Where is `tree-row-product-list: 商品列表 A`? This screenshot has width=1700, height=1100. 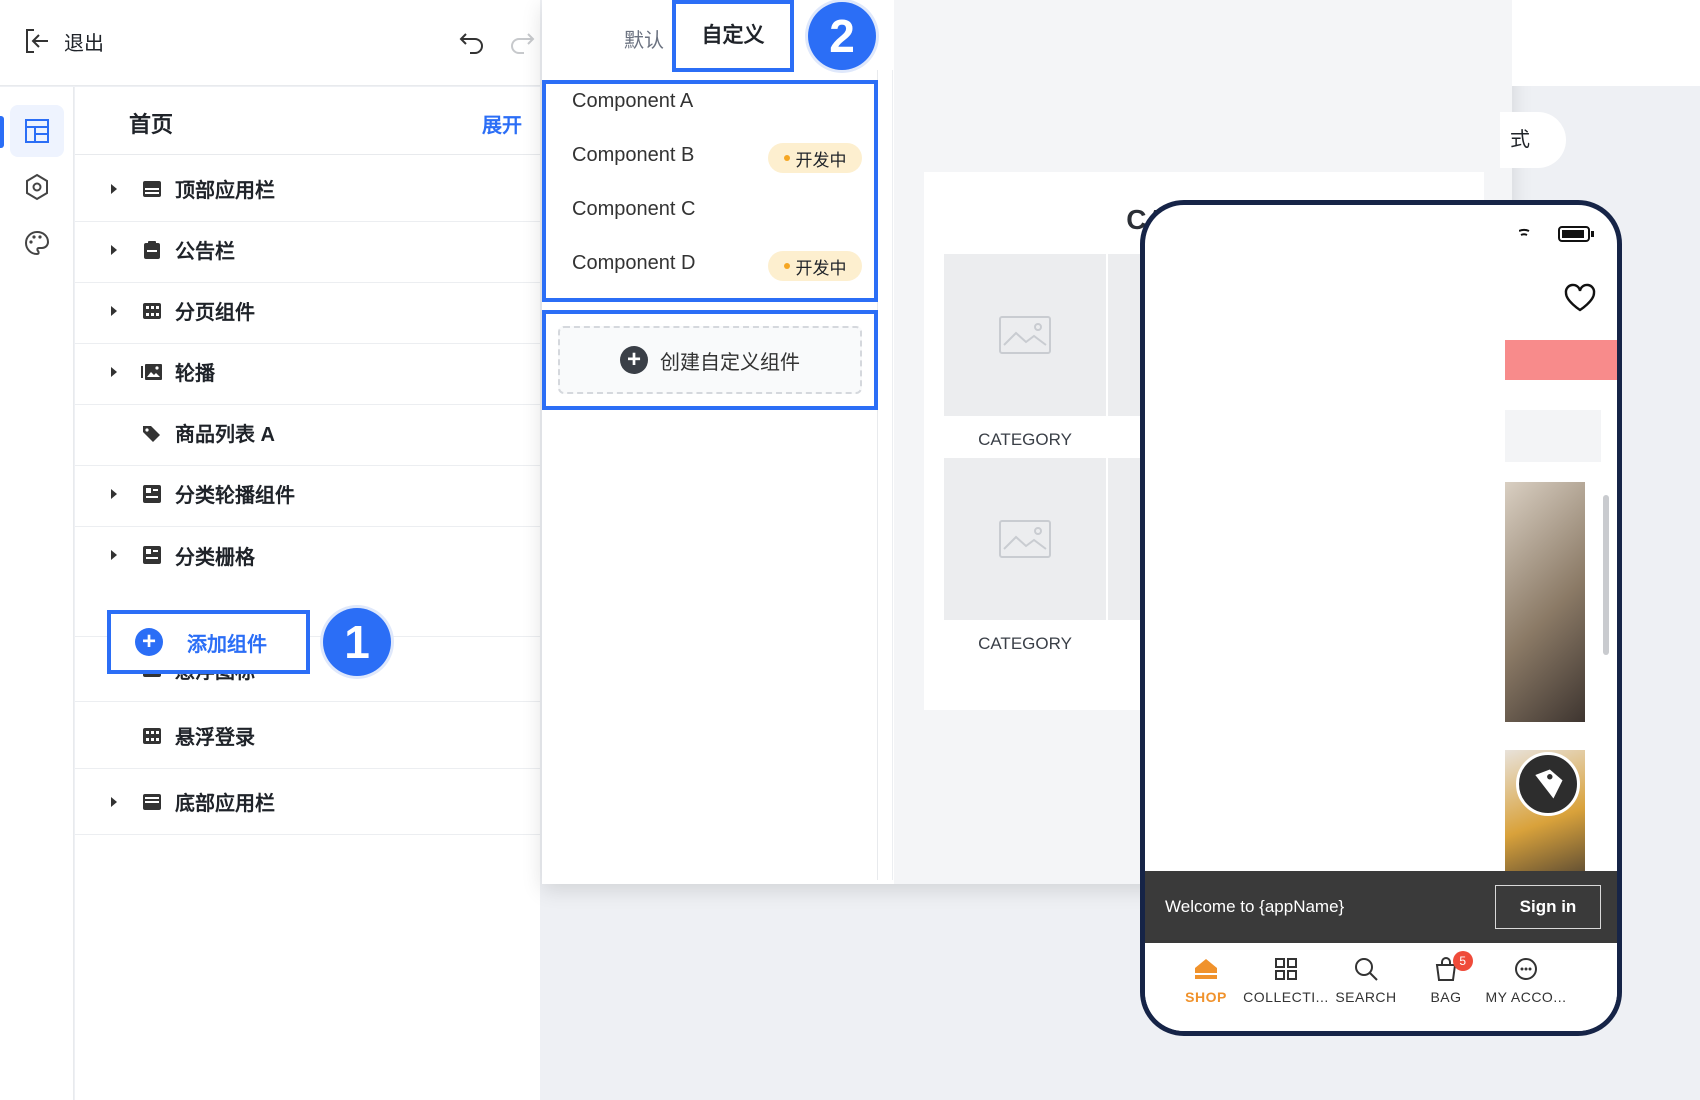
tree-row-product-list: 商品列表 A is located at coordinates (307, 433).